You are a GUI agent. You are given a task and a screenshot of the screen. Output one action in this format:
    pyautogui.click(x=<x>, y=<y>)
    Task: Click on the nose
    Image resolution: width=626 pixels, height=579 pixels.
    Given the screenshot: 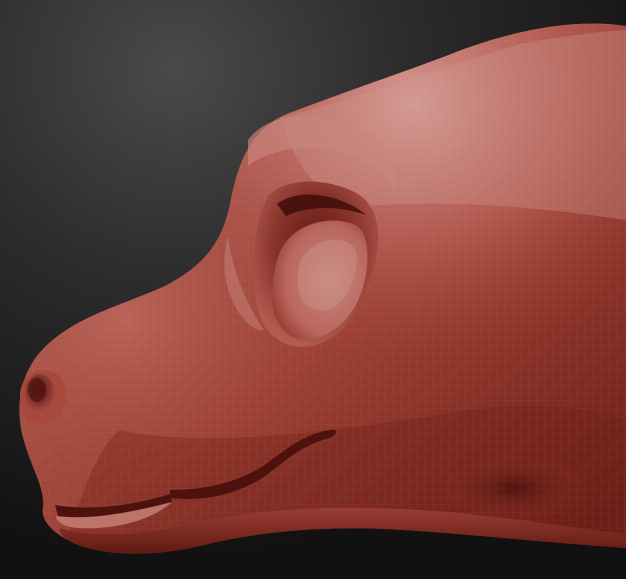 What is the action you would take?
    pyautogui.click(x=43, y=397)
    